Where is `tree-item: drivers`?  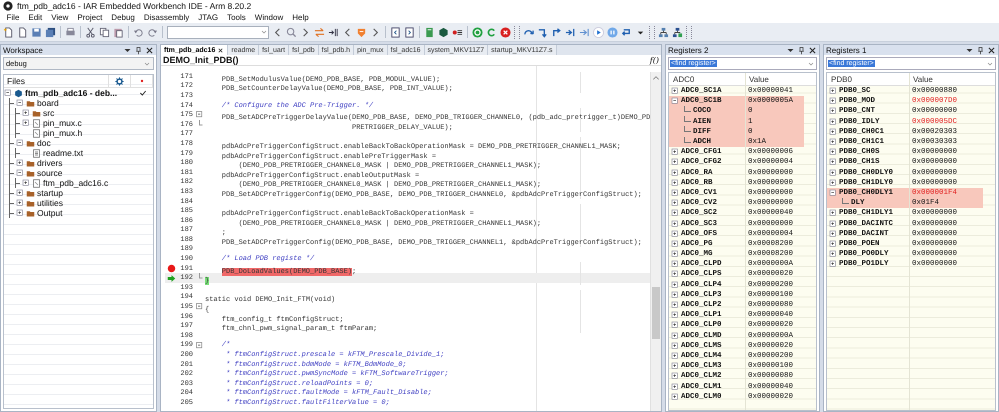
tree-item: drivers is located at coordinates (50, 163).